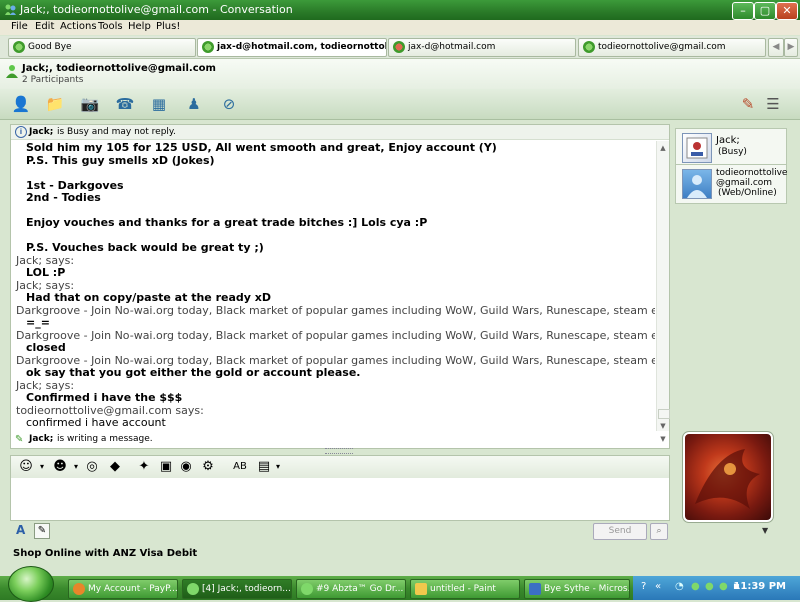  I want to click on typing-indicator: ✎ Jack; is writing a message., so click(333, 439).